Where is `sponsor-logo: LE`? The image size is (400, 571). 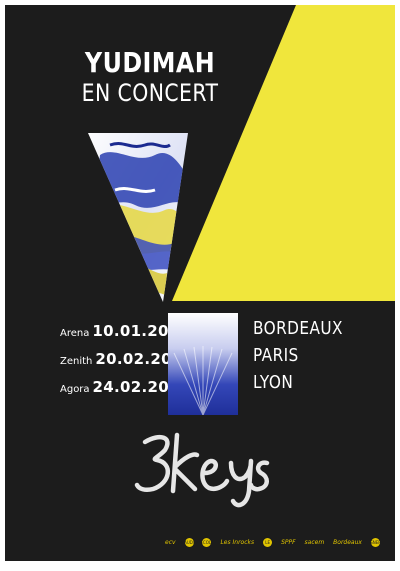 sponsor-logo: LE is located at coordinates (268, 542).